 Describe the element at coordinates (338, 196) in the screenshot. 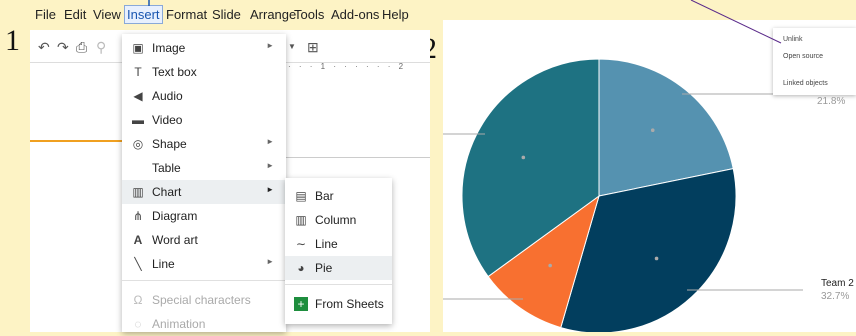

I see `chart-bar: ▤ Bar` at that location.